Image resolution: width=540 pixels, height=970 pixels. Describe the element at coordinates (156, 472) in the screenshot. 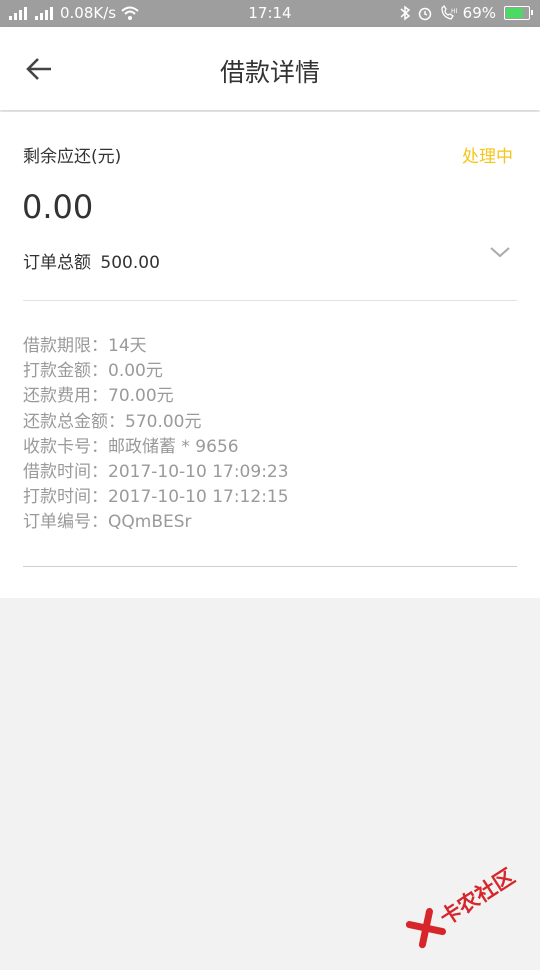

I see `detail-row-loan-time: 借款时间：2017-10-10 17:09:23` at that location.